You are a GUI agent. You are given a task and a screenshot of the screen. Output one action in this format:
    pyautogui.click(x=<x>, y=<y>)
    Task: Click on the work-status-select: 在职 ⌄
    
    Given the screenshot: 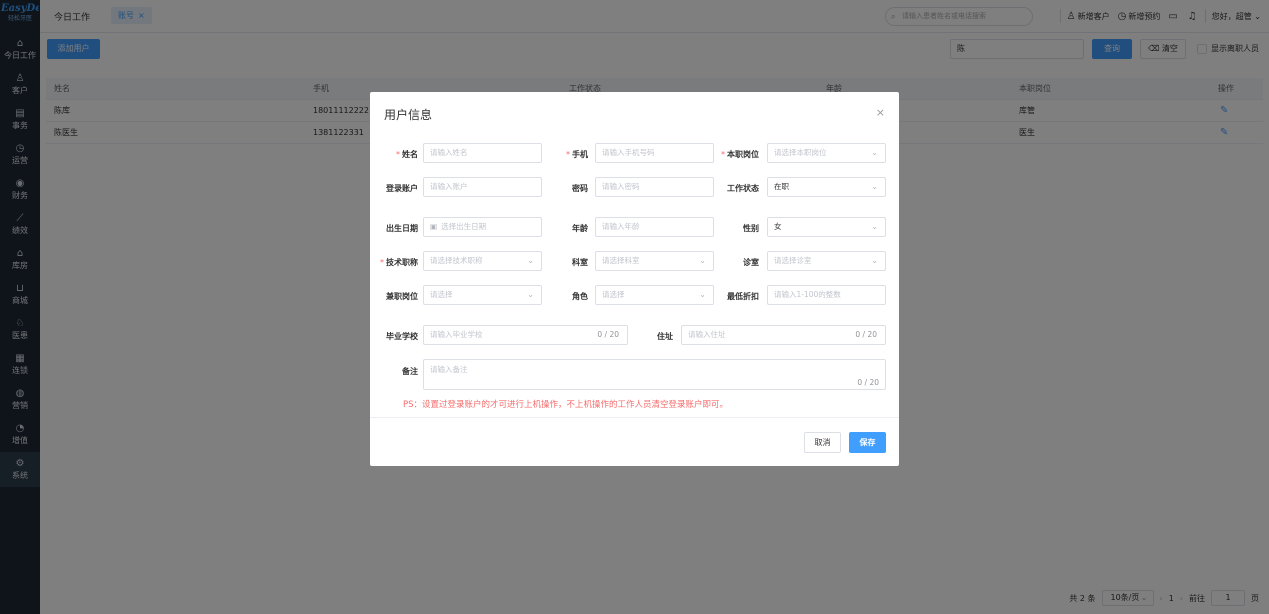 What is the action you would take?
    pyautogui.click(x=826, y=187)
    